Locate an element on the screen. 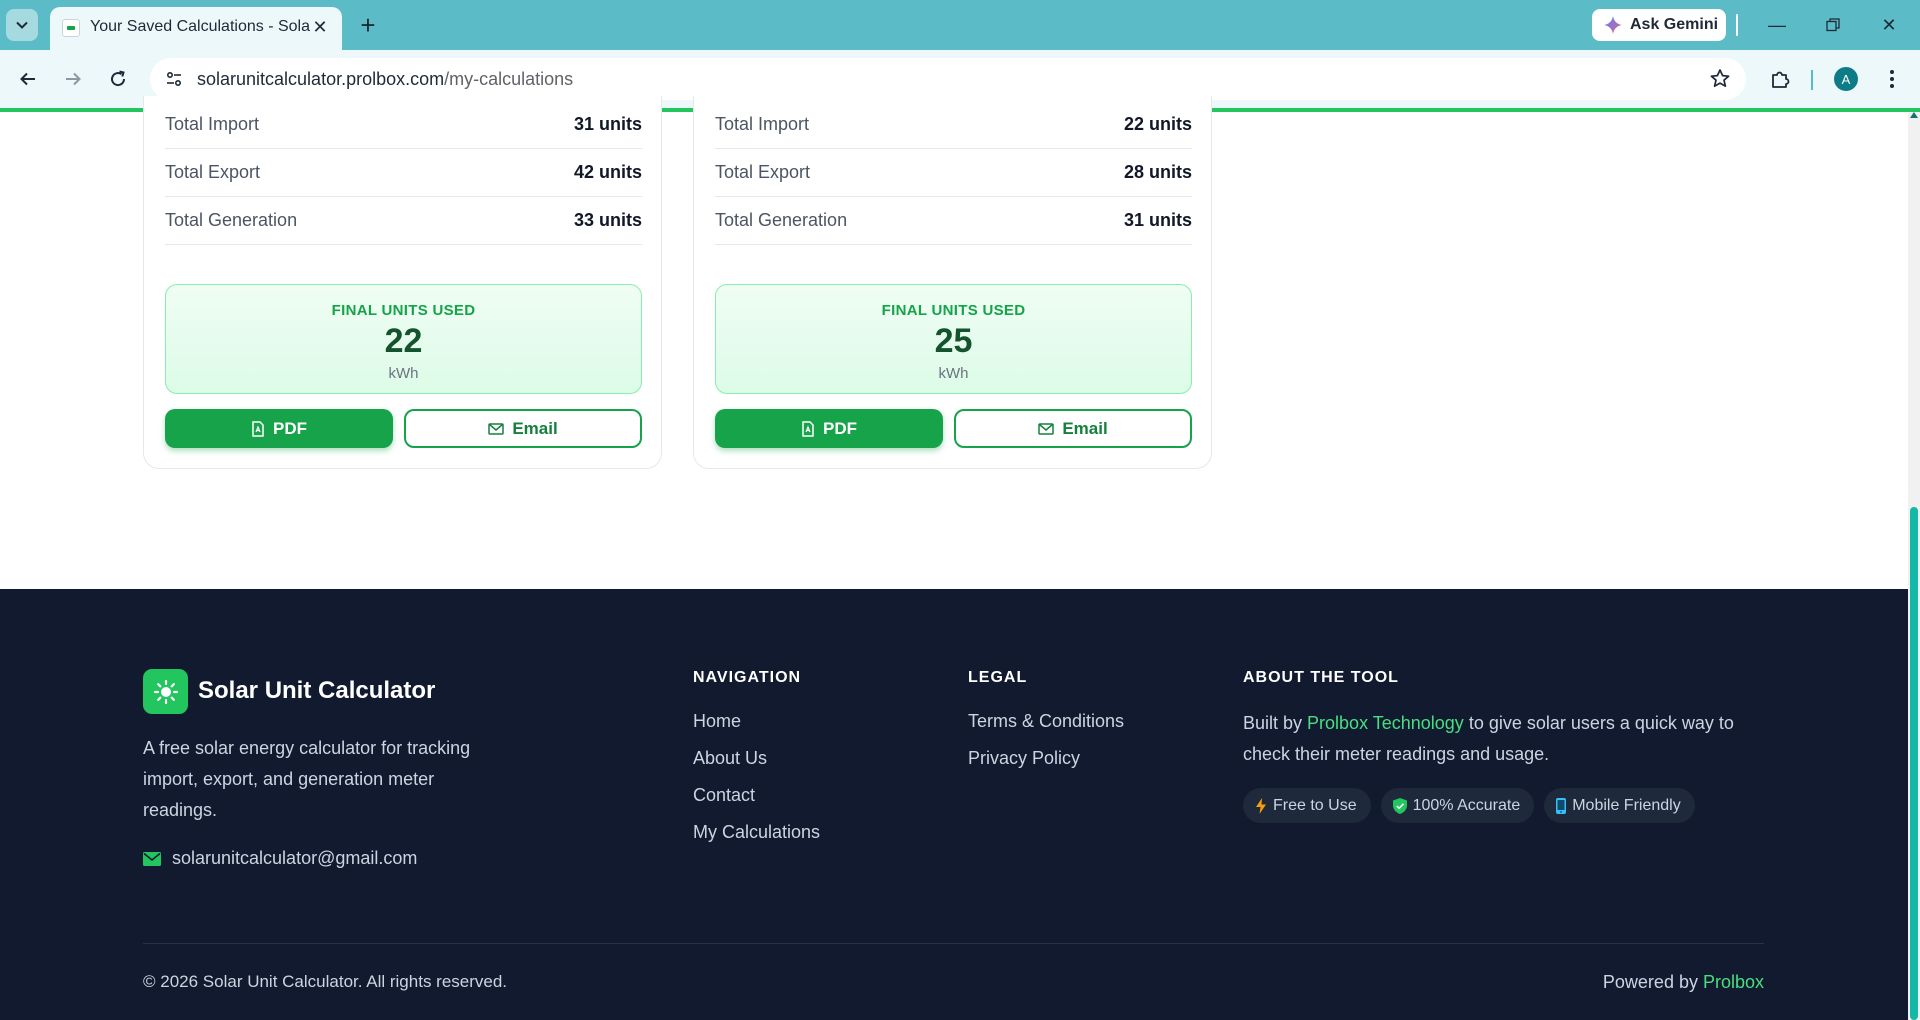  back-arrow-icon is located at coordinates (28, 79).